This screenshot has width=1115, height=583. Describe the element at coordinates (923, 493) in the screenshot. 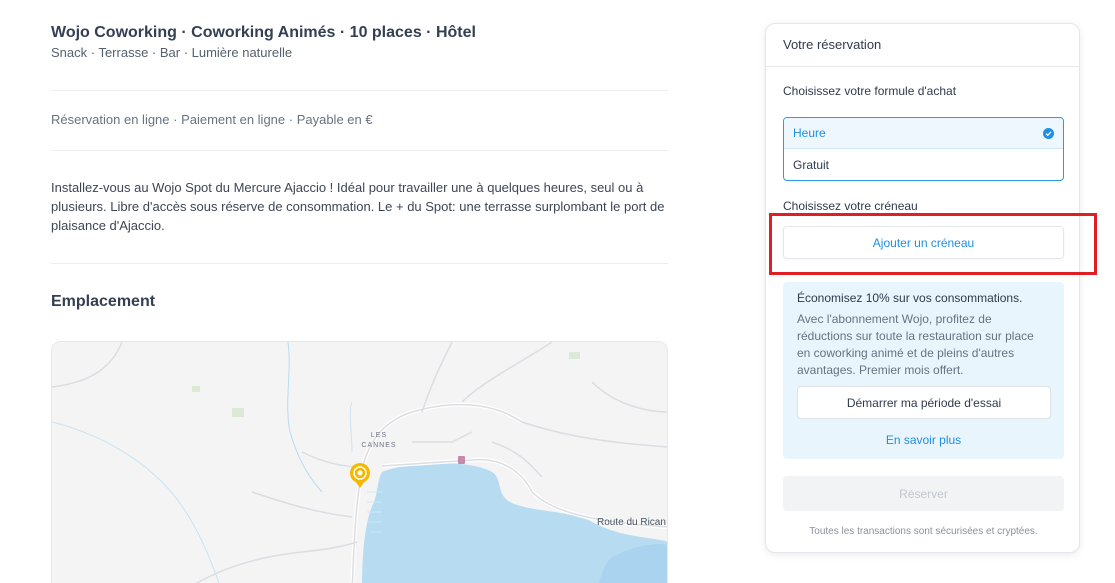

I see `reserve-button: Réserver` at that location.